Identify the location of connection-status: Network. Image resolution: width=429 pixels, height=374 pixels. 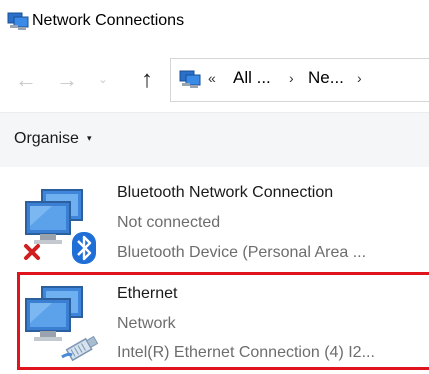
(146, 323).